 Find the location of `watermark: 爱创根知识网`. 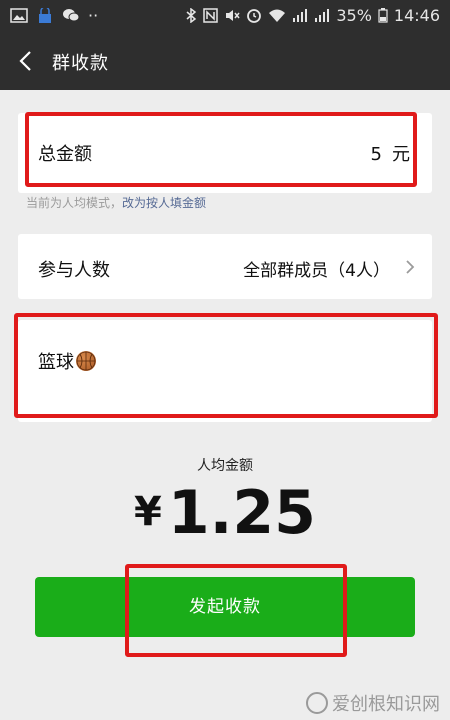

watermark: 爱创根知识网 is located at coordinates (373, 703).